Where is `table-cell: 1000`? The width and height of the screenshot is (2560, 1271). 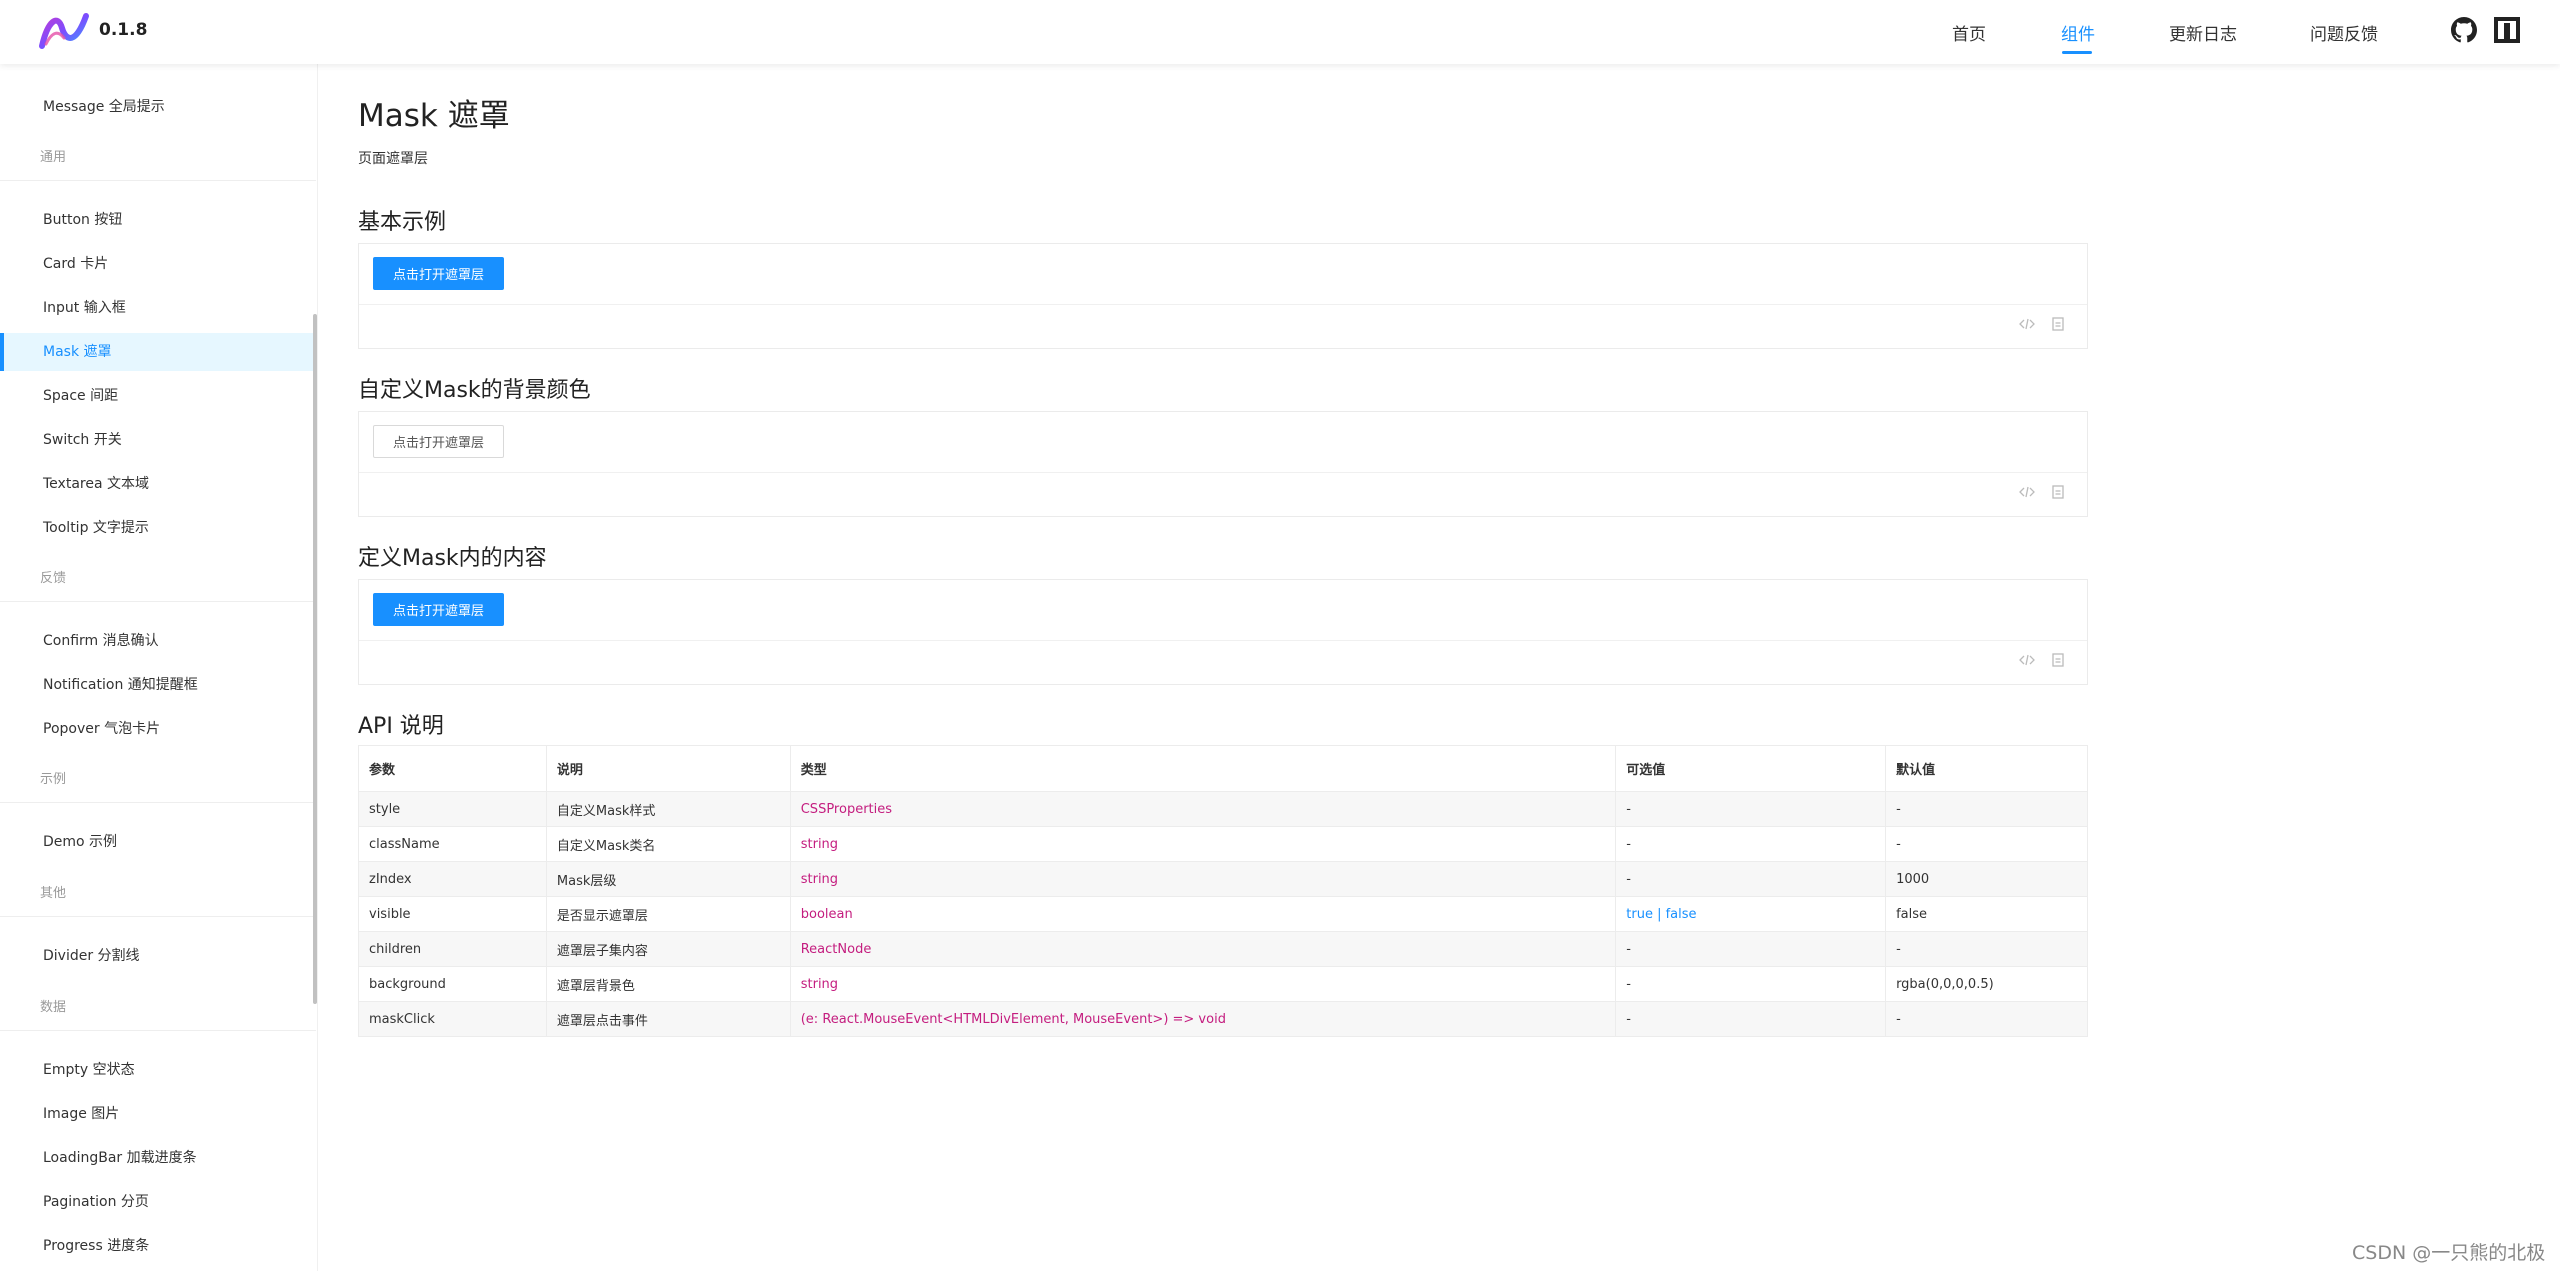
table-cell: 1000 is located at coordinates (1986, 879).